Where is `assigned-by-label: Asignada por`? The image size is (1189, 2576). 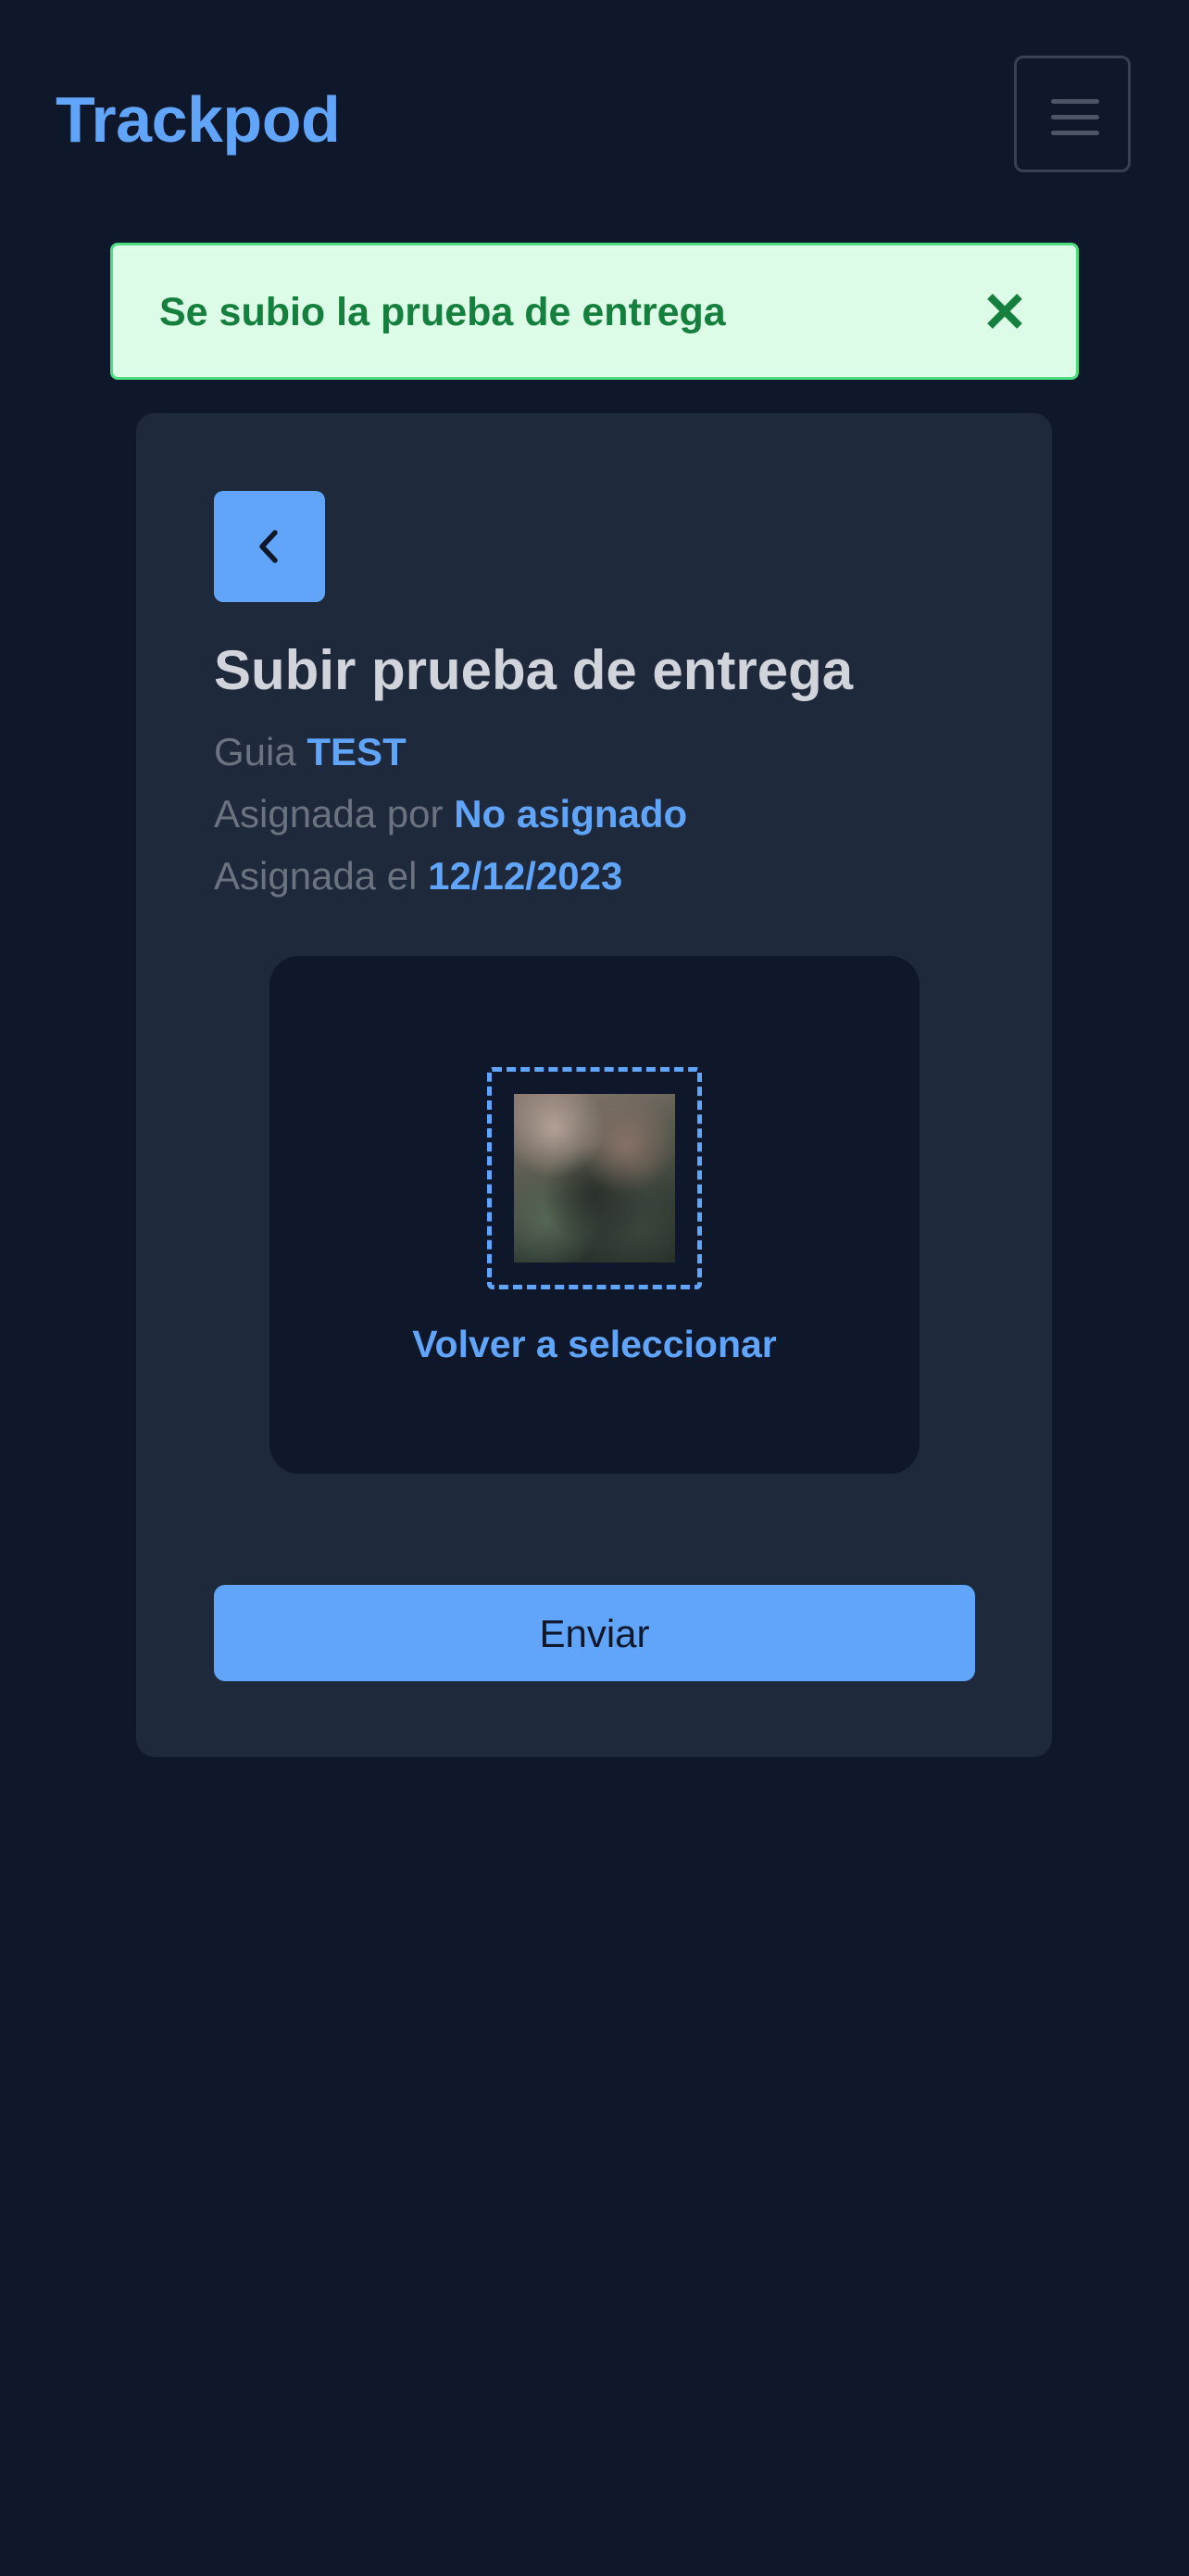
assigned-by-label: Asignada por is located at coordinates (329, 814).